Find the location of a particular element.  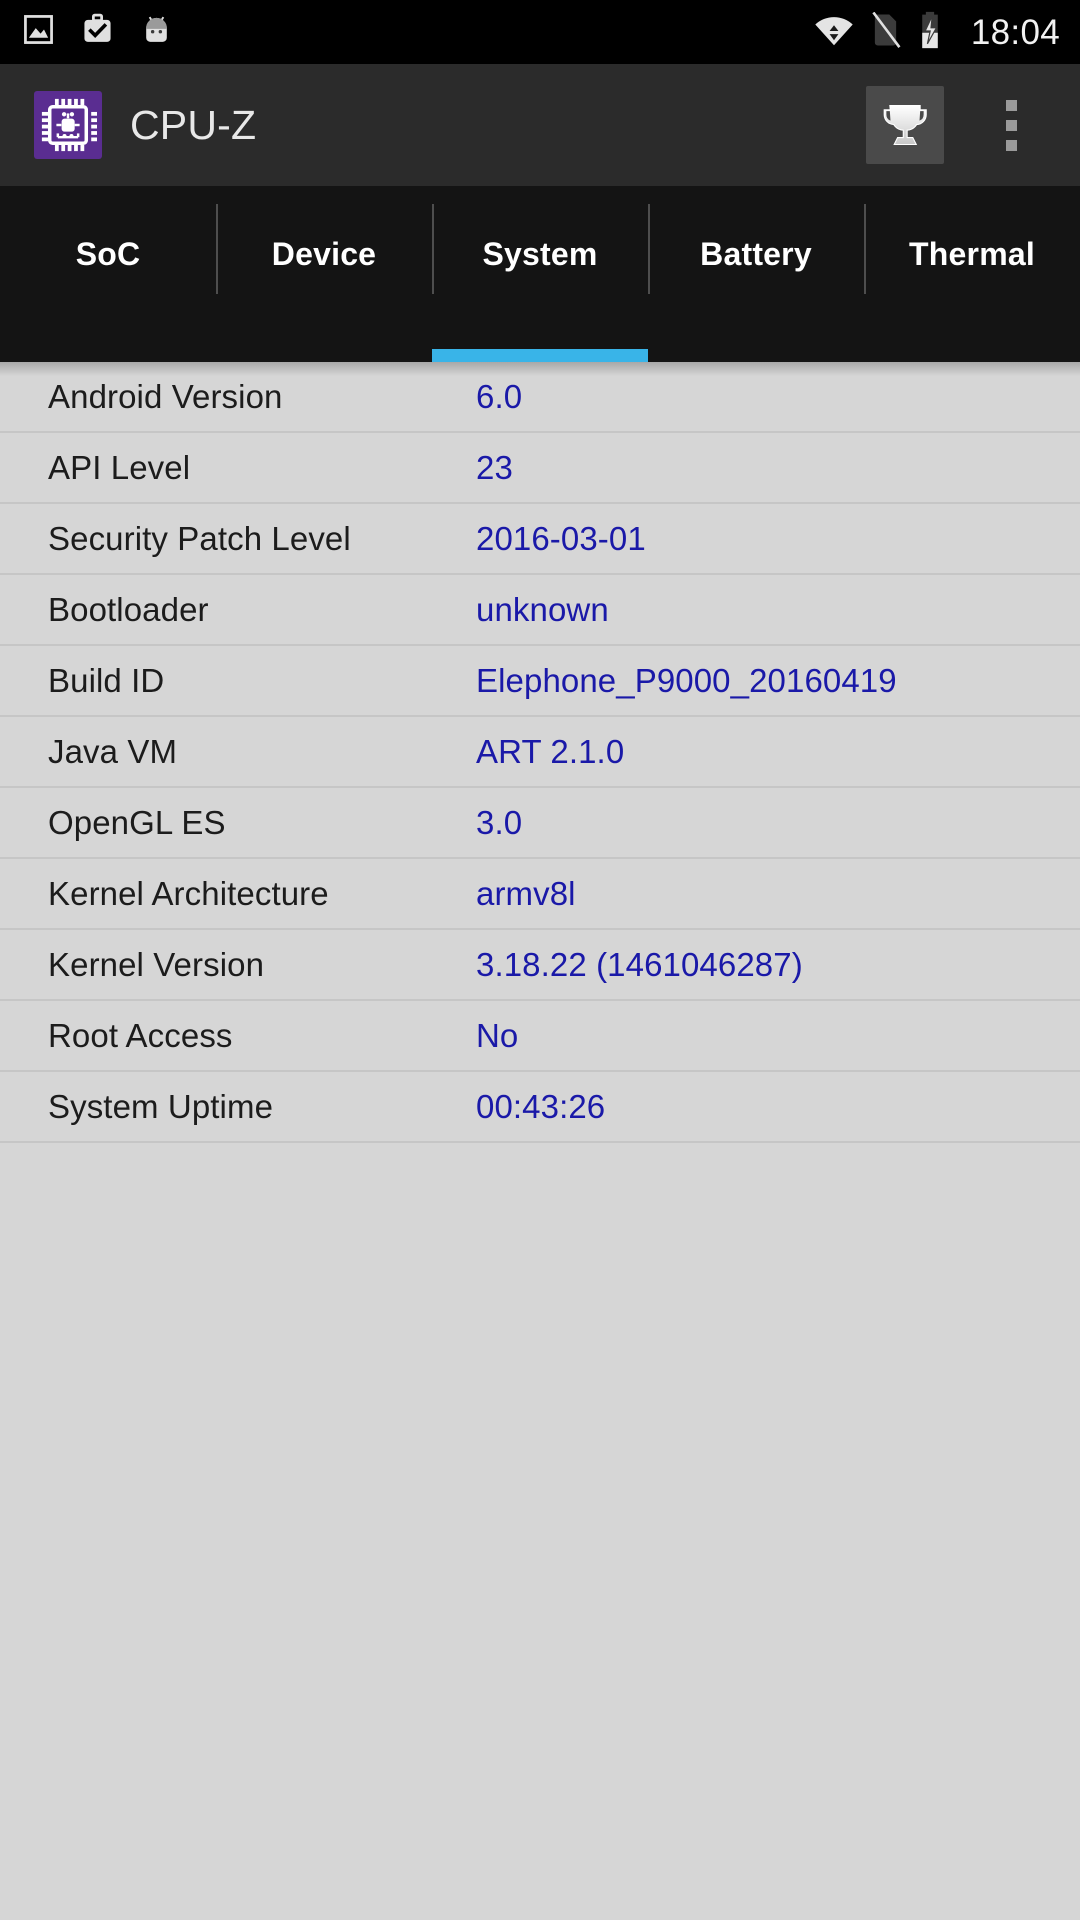

table-row: Bootloader unknown is located at coordinates (540, 610).